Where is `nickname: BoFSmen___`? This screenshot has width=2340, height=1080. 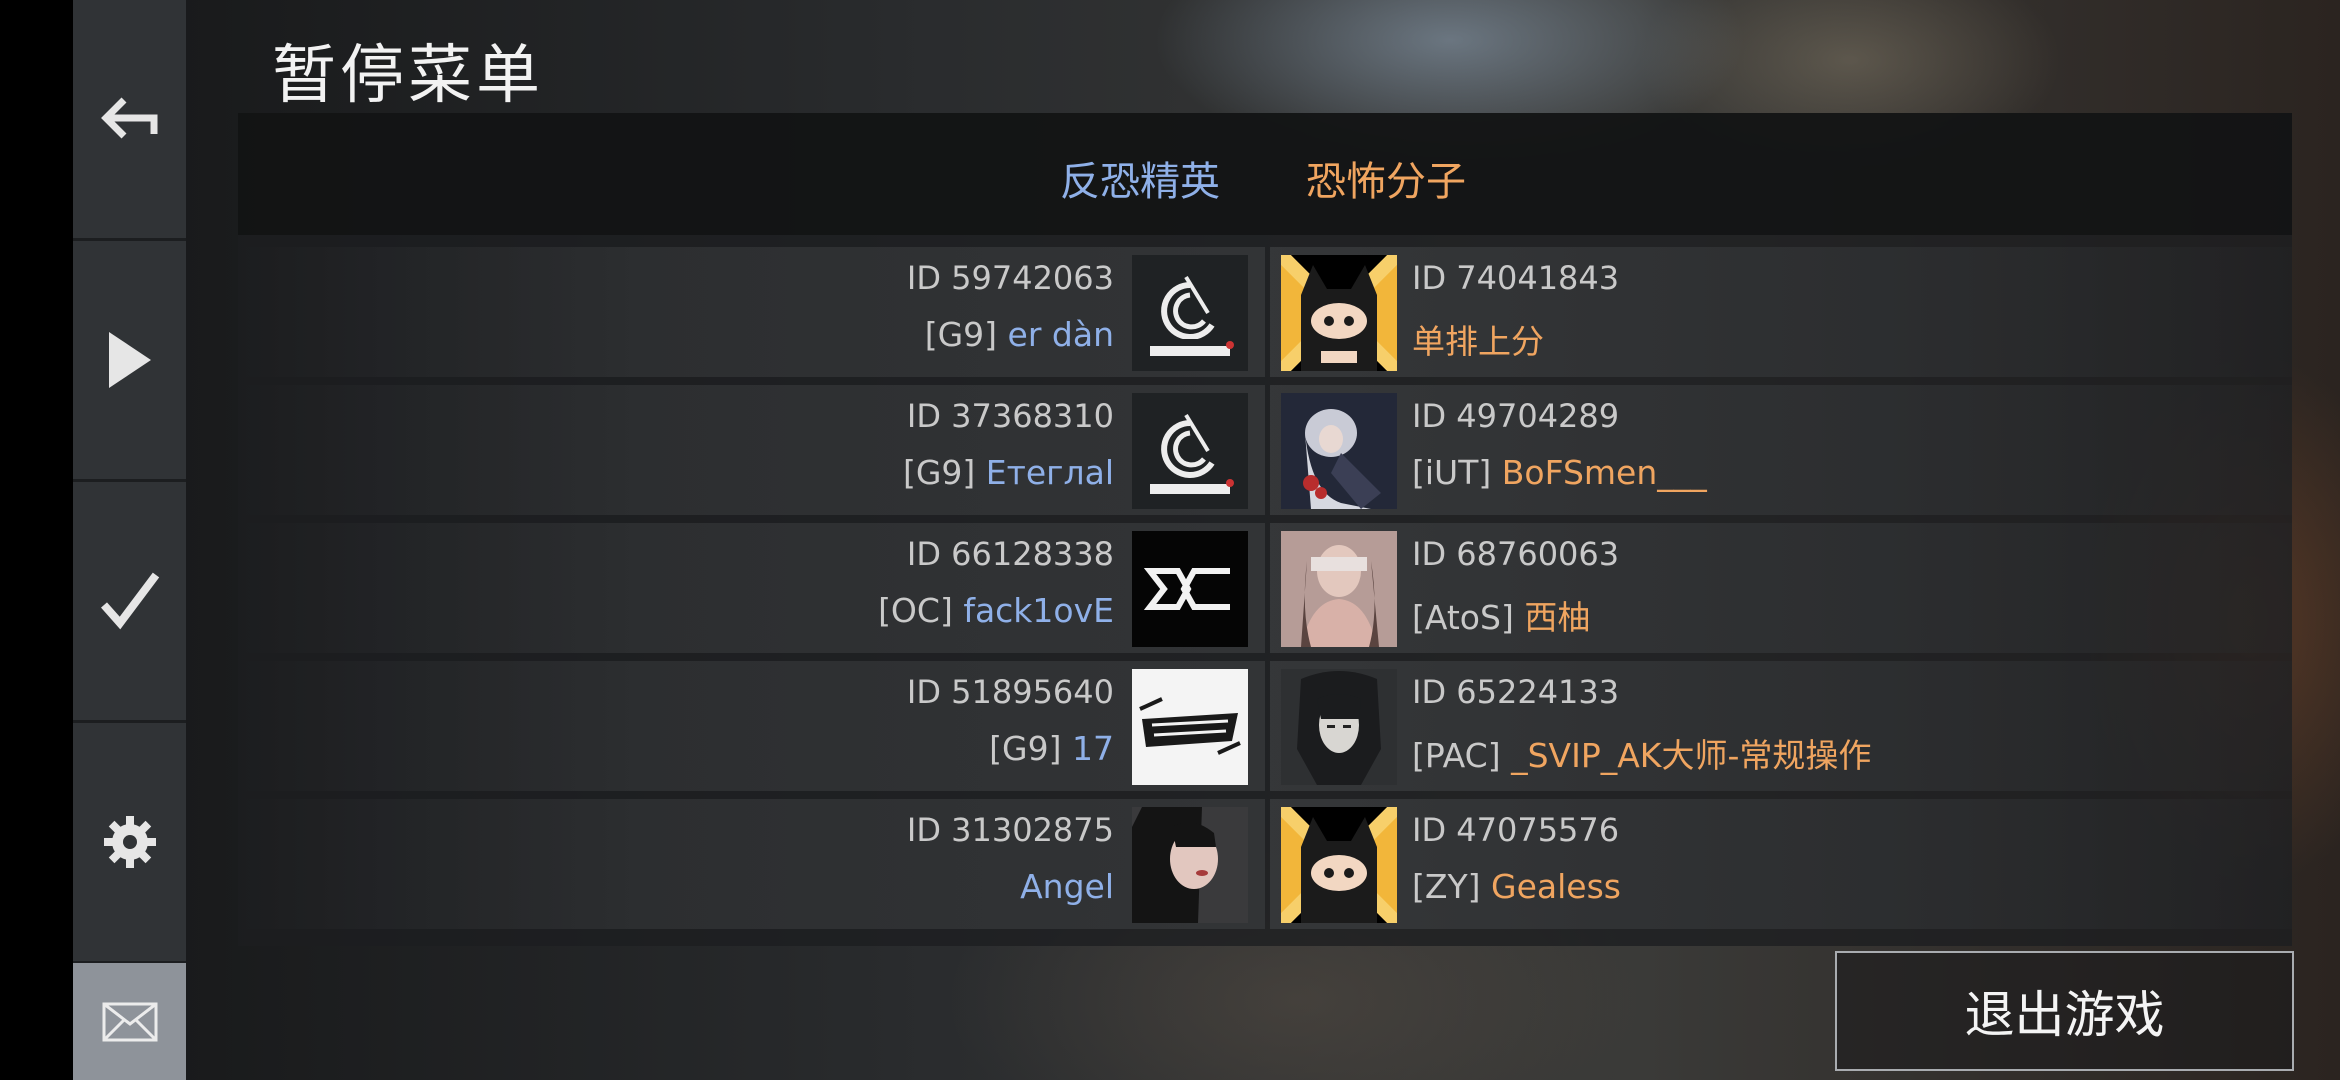 nickname: BoFSmen___ is located at coordinates (1604, 472).